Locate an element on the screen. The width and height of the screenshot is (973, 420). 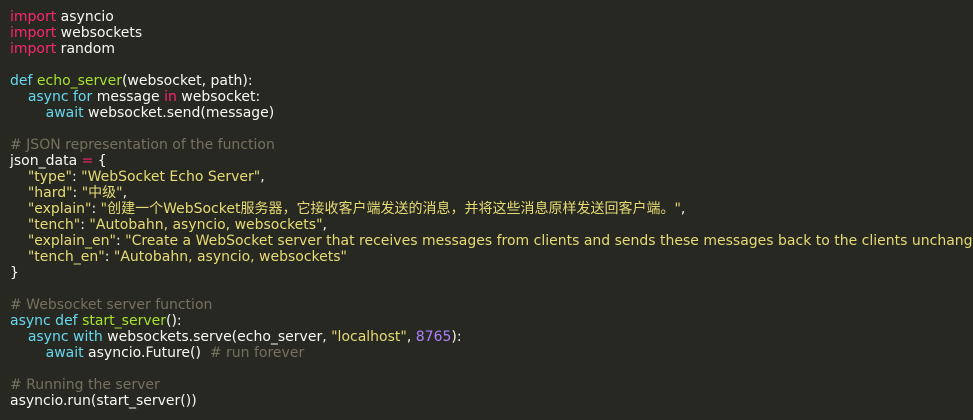
code-token: json_data is located at coordinates (46, 161).